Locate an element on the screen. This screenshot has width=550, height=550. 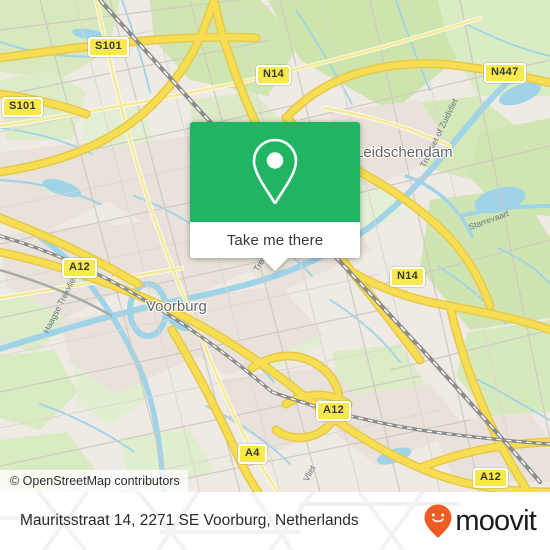
road-shield-n14-top: N14 is located at coordinates (274, 75).